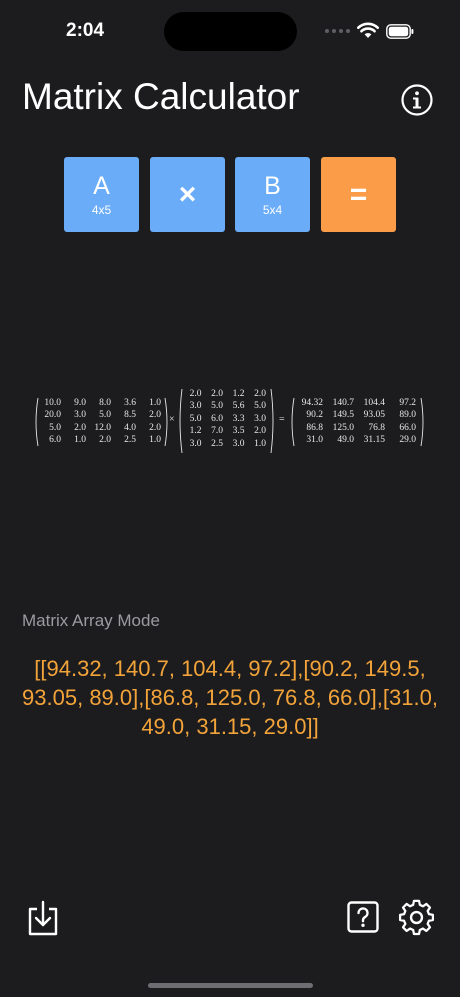 The height and width of the screenshot is (997, 460). Describe the element at coordinates (238, 431) in the screenshot. I see `matrix-cell: 3.5` at that location.